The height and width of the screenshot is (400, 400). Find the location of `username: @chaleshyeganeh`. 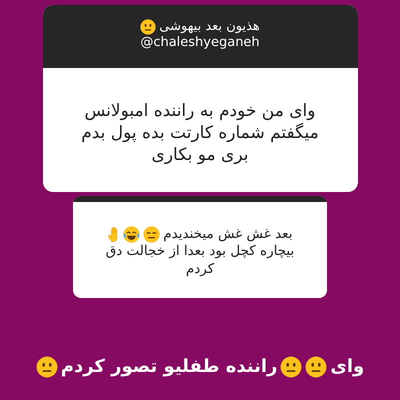

username: @chaleshyeganeh is located at coordinates (200, 42).